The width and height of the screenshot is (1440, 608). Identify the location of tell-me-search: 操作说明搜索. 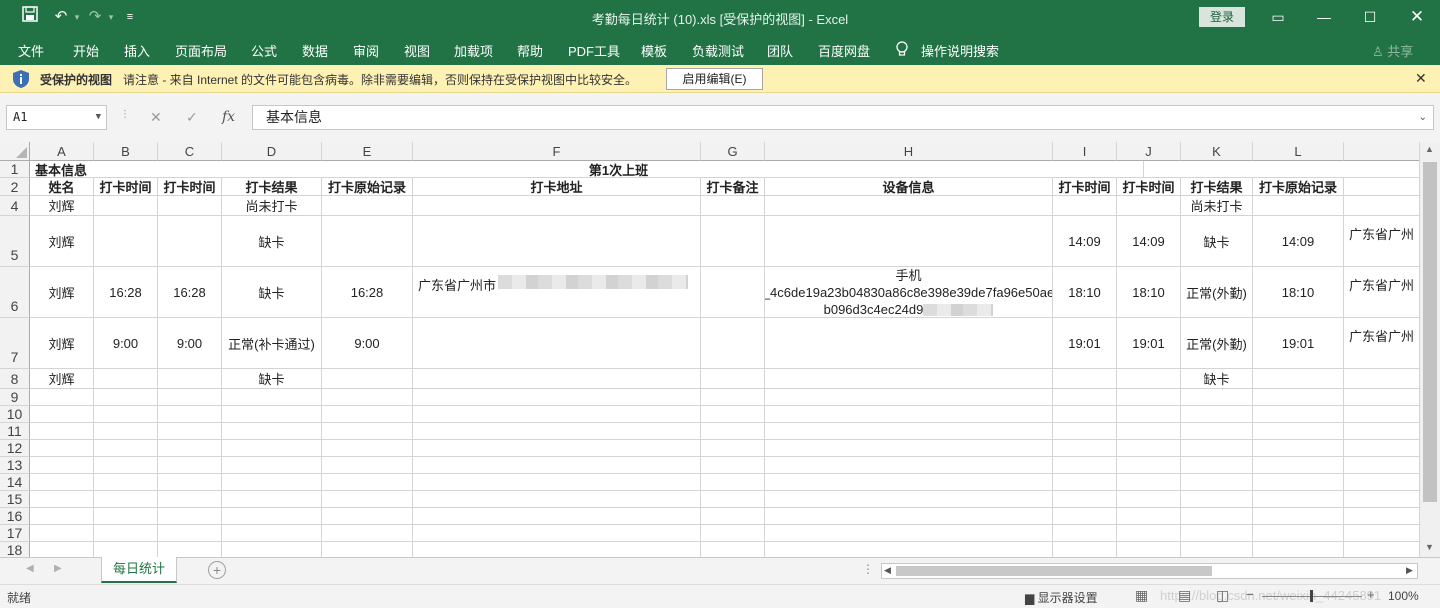
(960, 50).